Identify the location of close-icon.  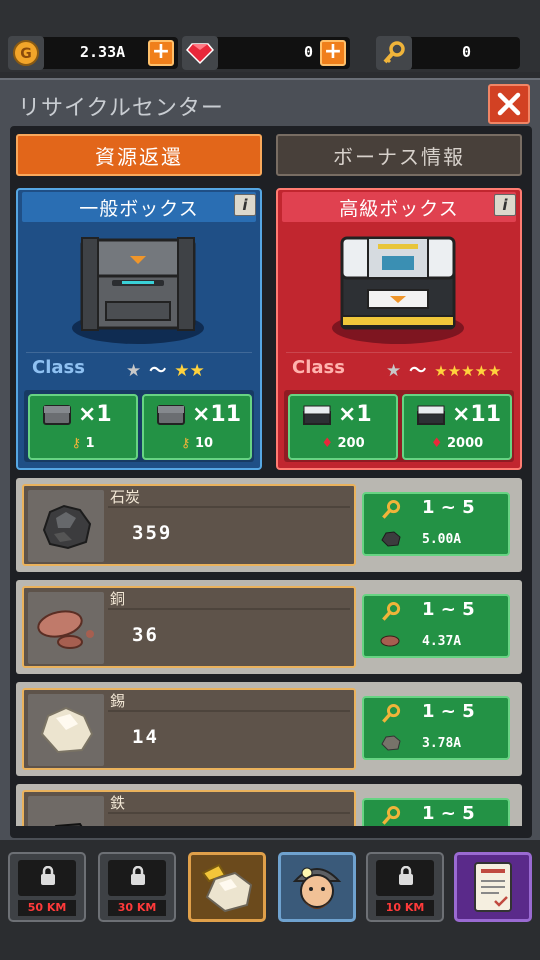
(509, 104).